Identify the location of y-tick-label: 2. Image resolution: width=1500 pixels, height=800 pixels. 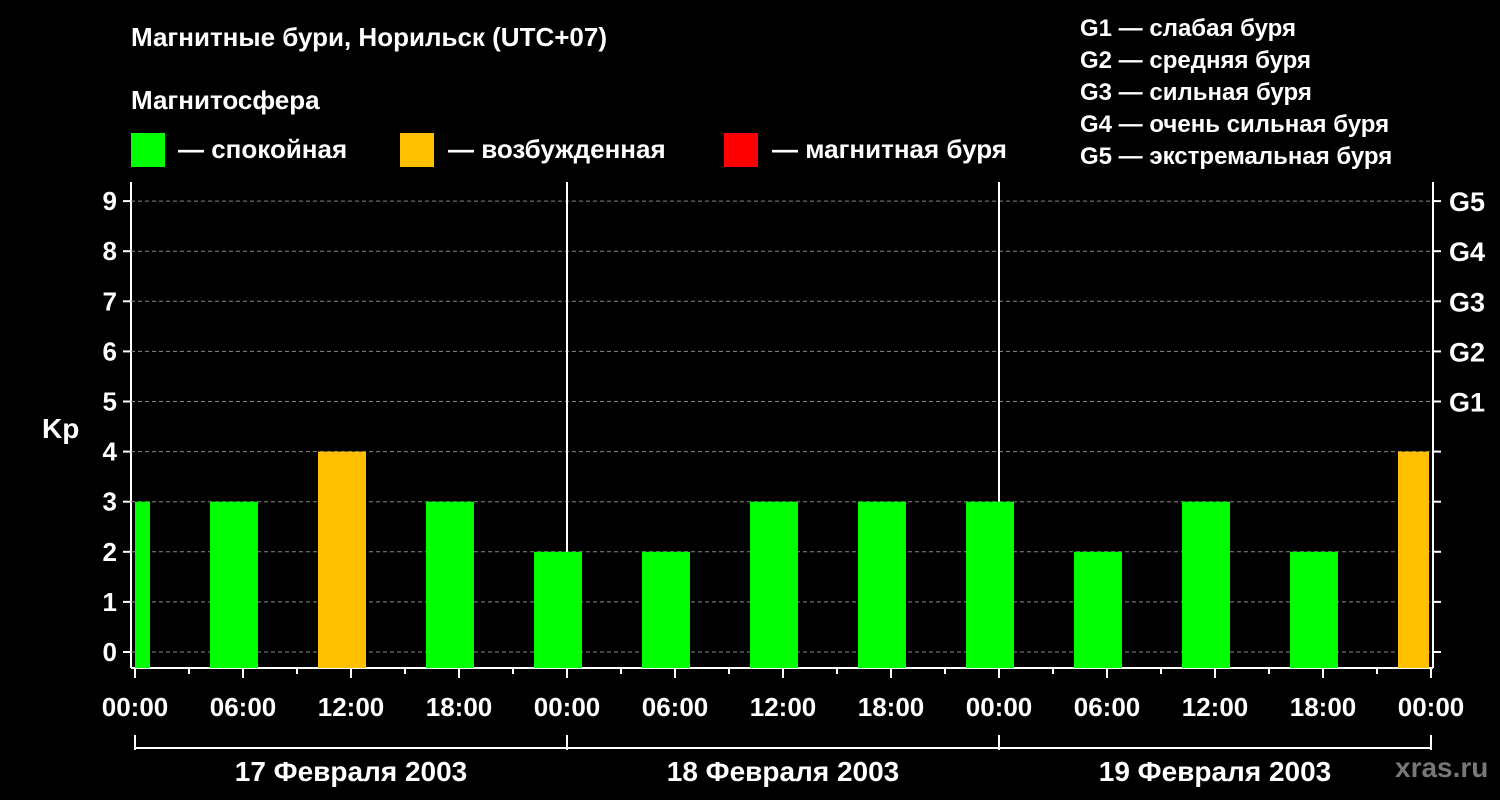
(110, 552).